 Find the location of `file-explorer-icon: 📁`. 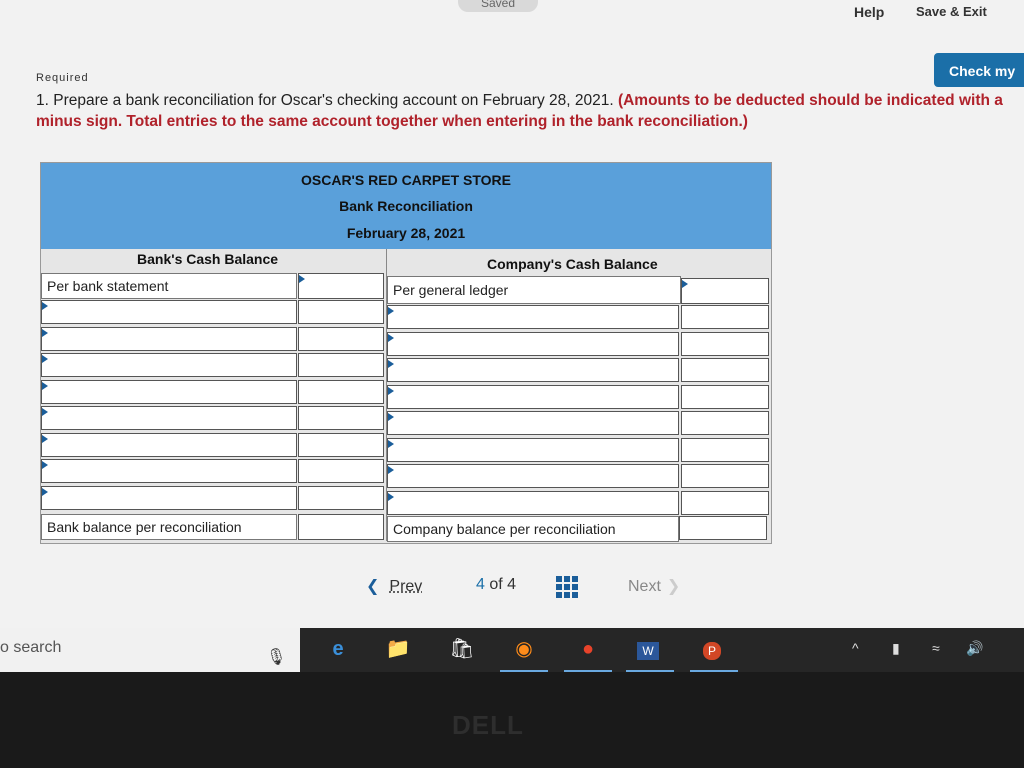

file-explorer-icon: 📁 is located at coordinates (398, 649).